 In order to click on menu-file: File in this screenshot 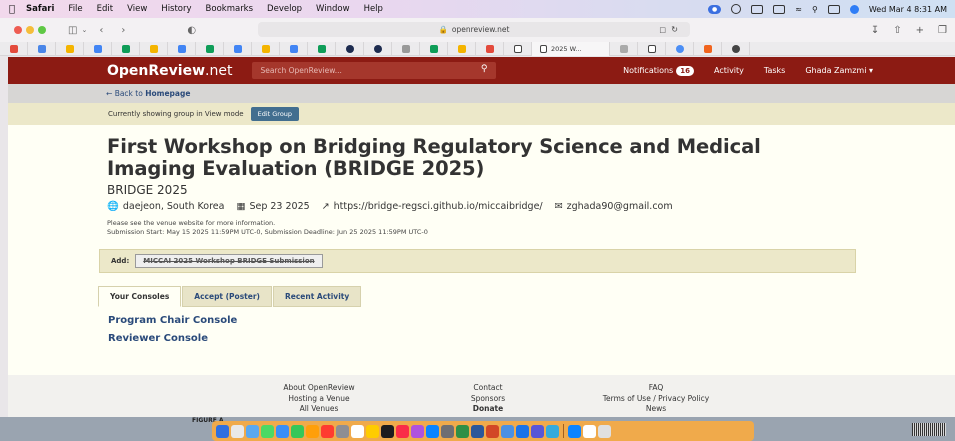, I will do `click(75, 9)`.